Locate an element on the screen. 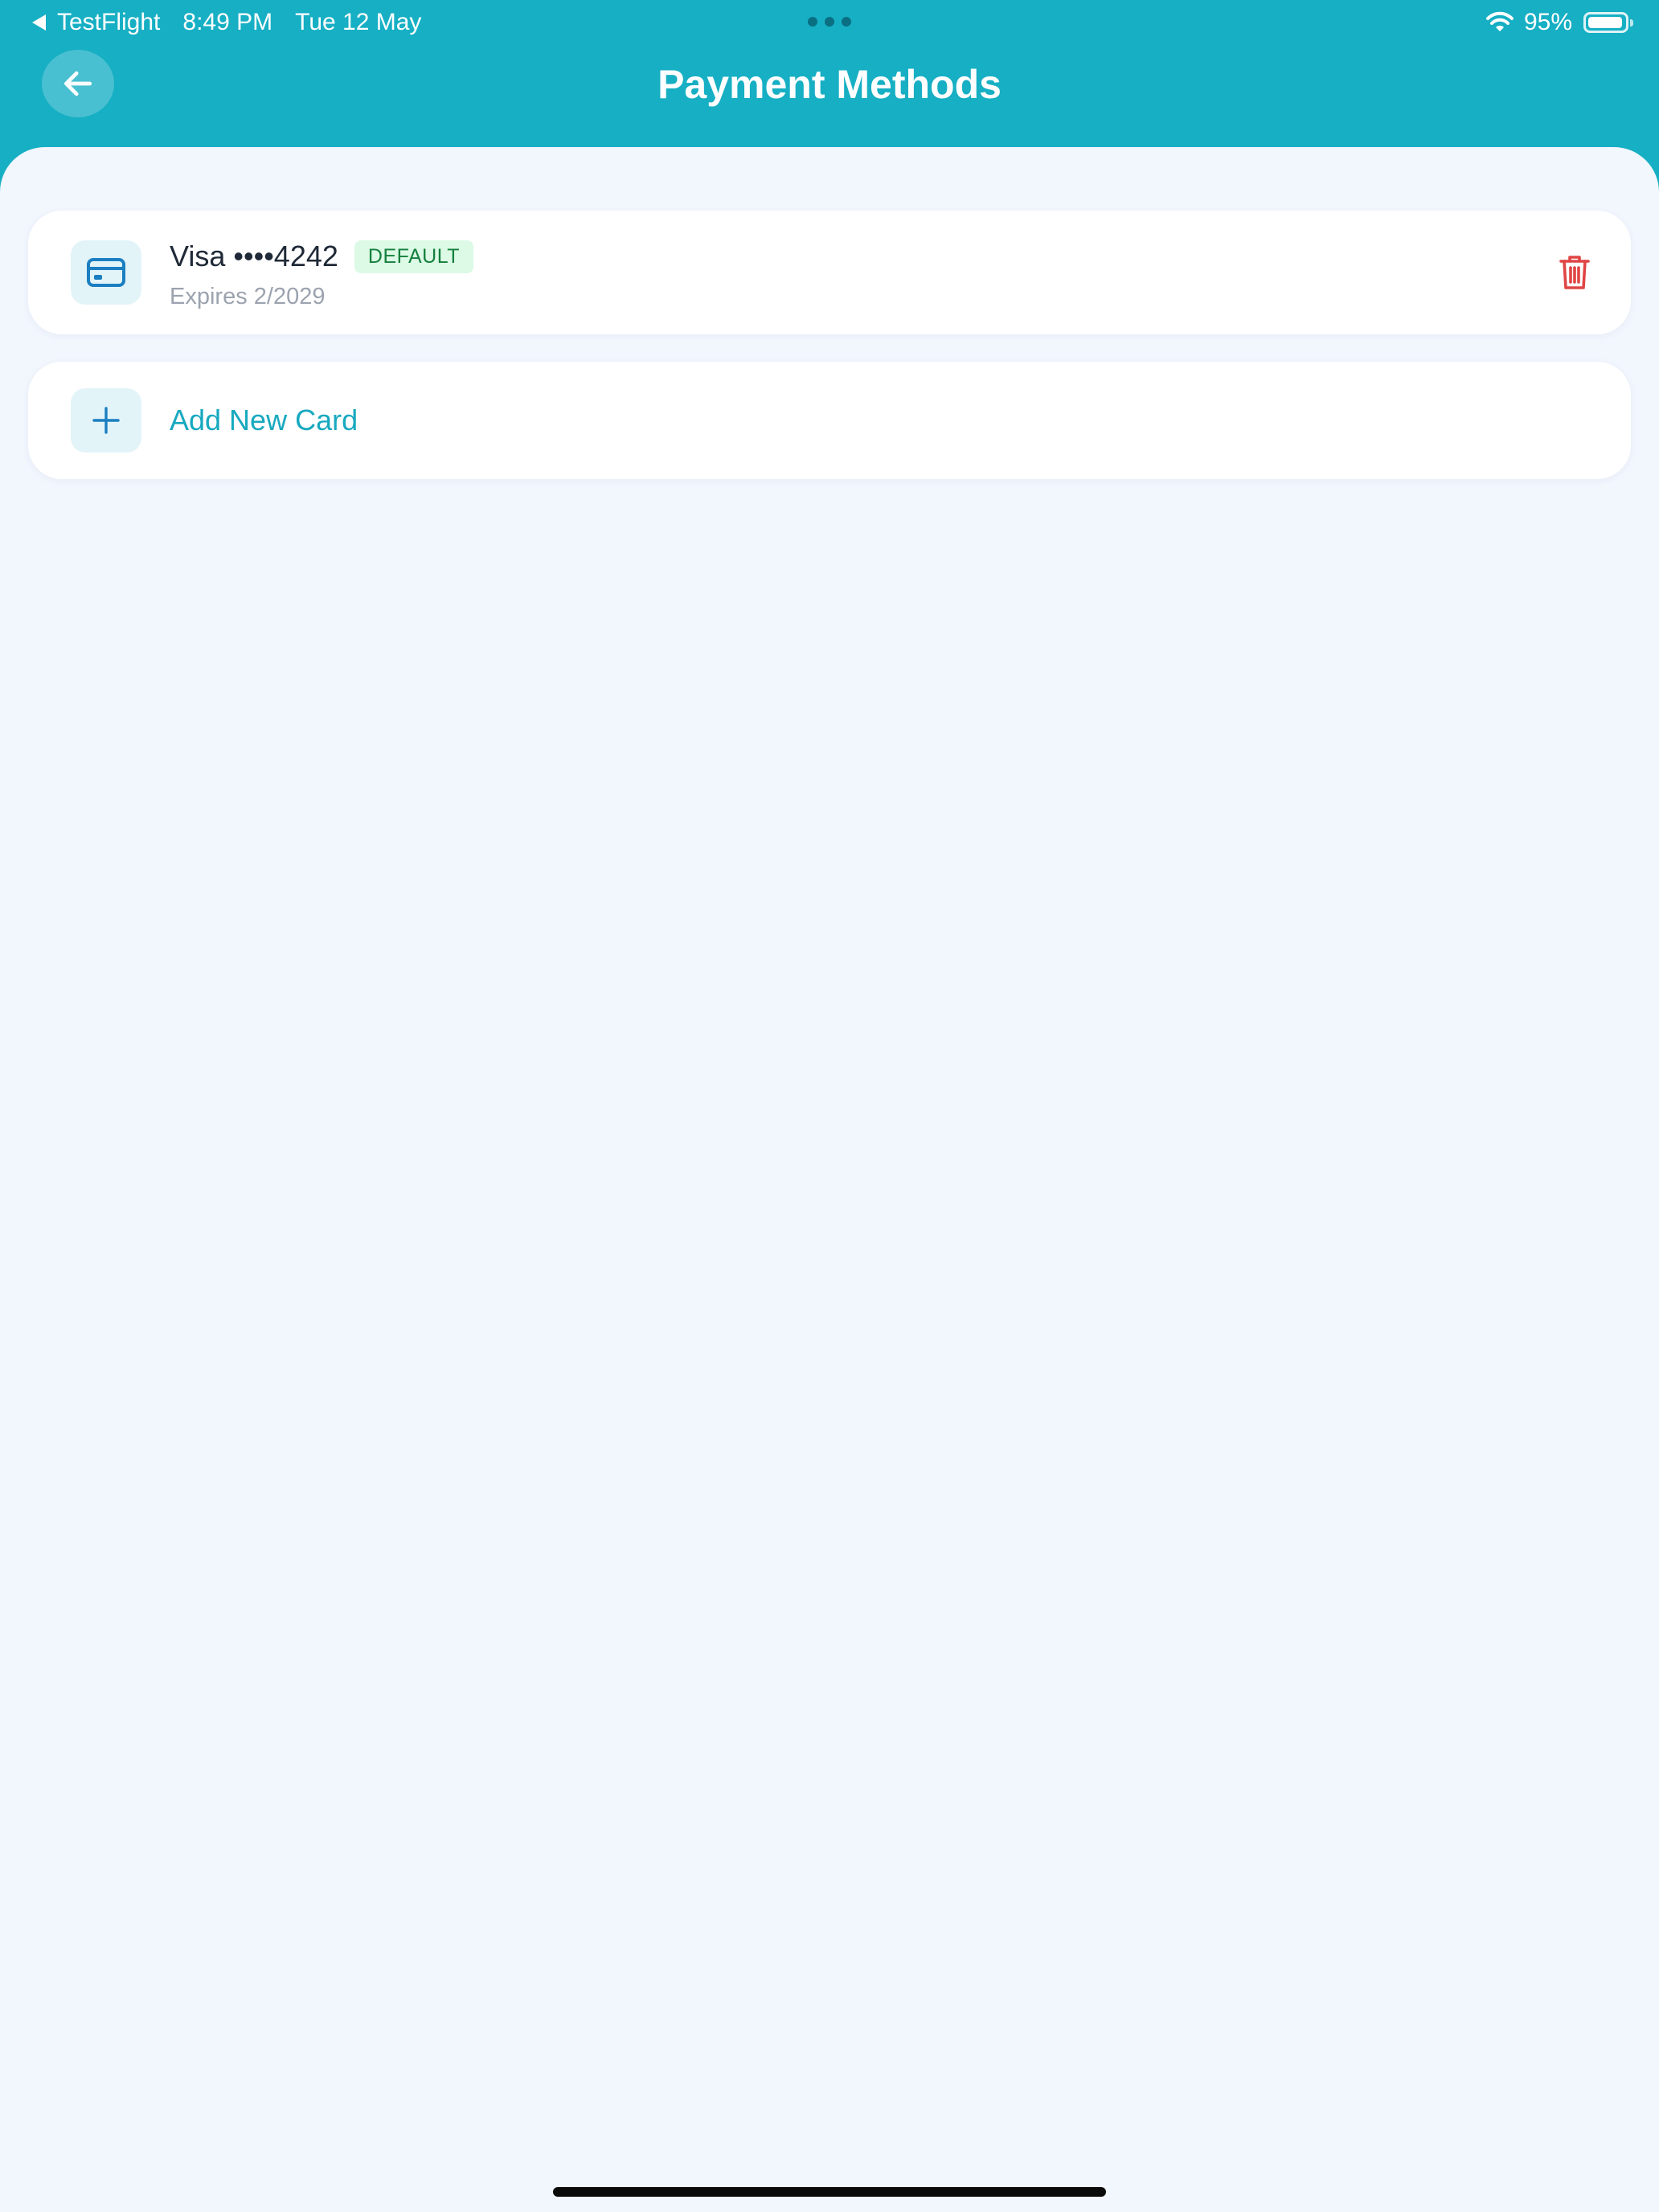 The width and height of the screenshot is (1659, 2212). status-bar: TestFlight 8:49 PM Tue 12 May 95% is located at coordinates (829, 22).